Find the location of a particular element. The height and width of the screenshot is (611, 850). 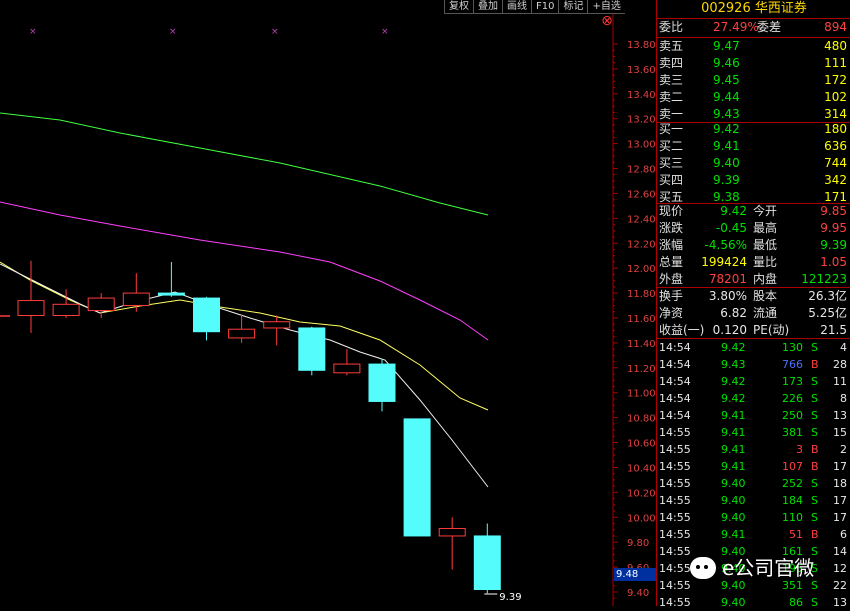

tick-row: 14:55 9.41 107 B 17 is located at coordinates (754, 466).